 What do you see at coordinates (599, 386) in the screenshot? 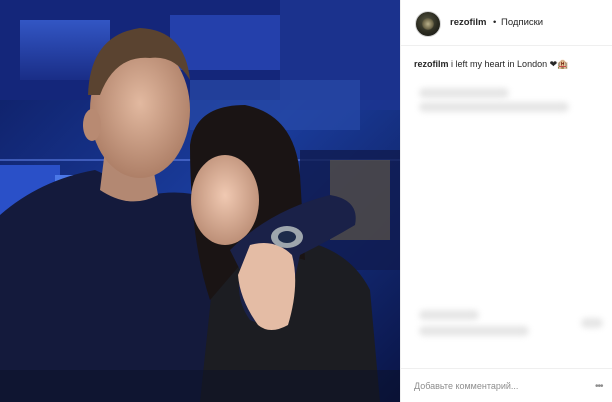
I see `more-options-icon: •••` at bounding box center [599, 386].